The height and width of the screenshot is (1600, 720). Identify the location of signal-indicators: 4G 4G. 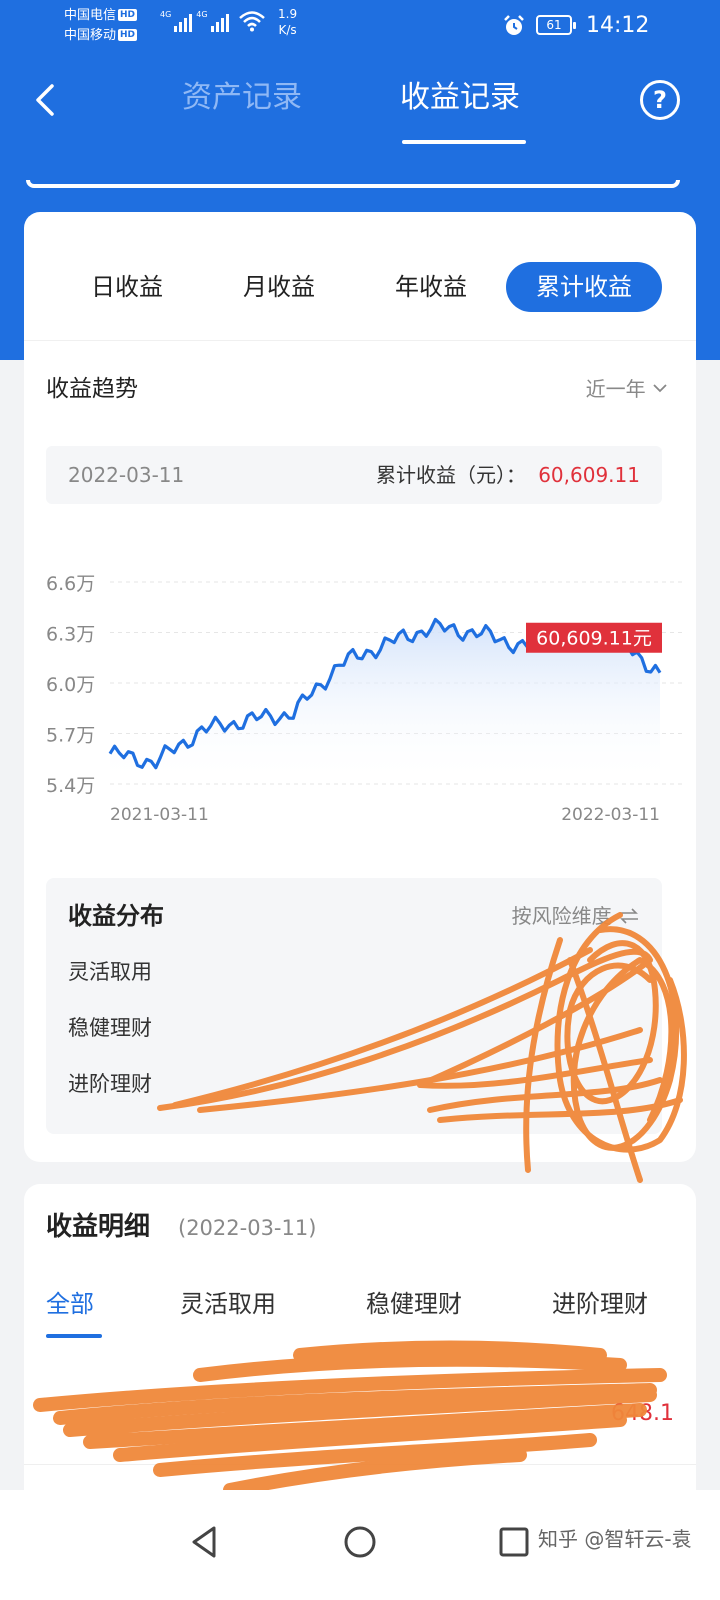
(212, 21).